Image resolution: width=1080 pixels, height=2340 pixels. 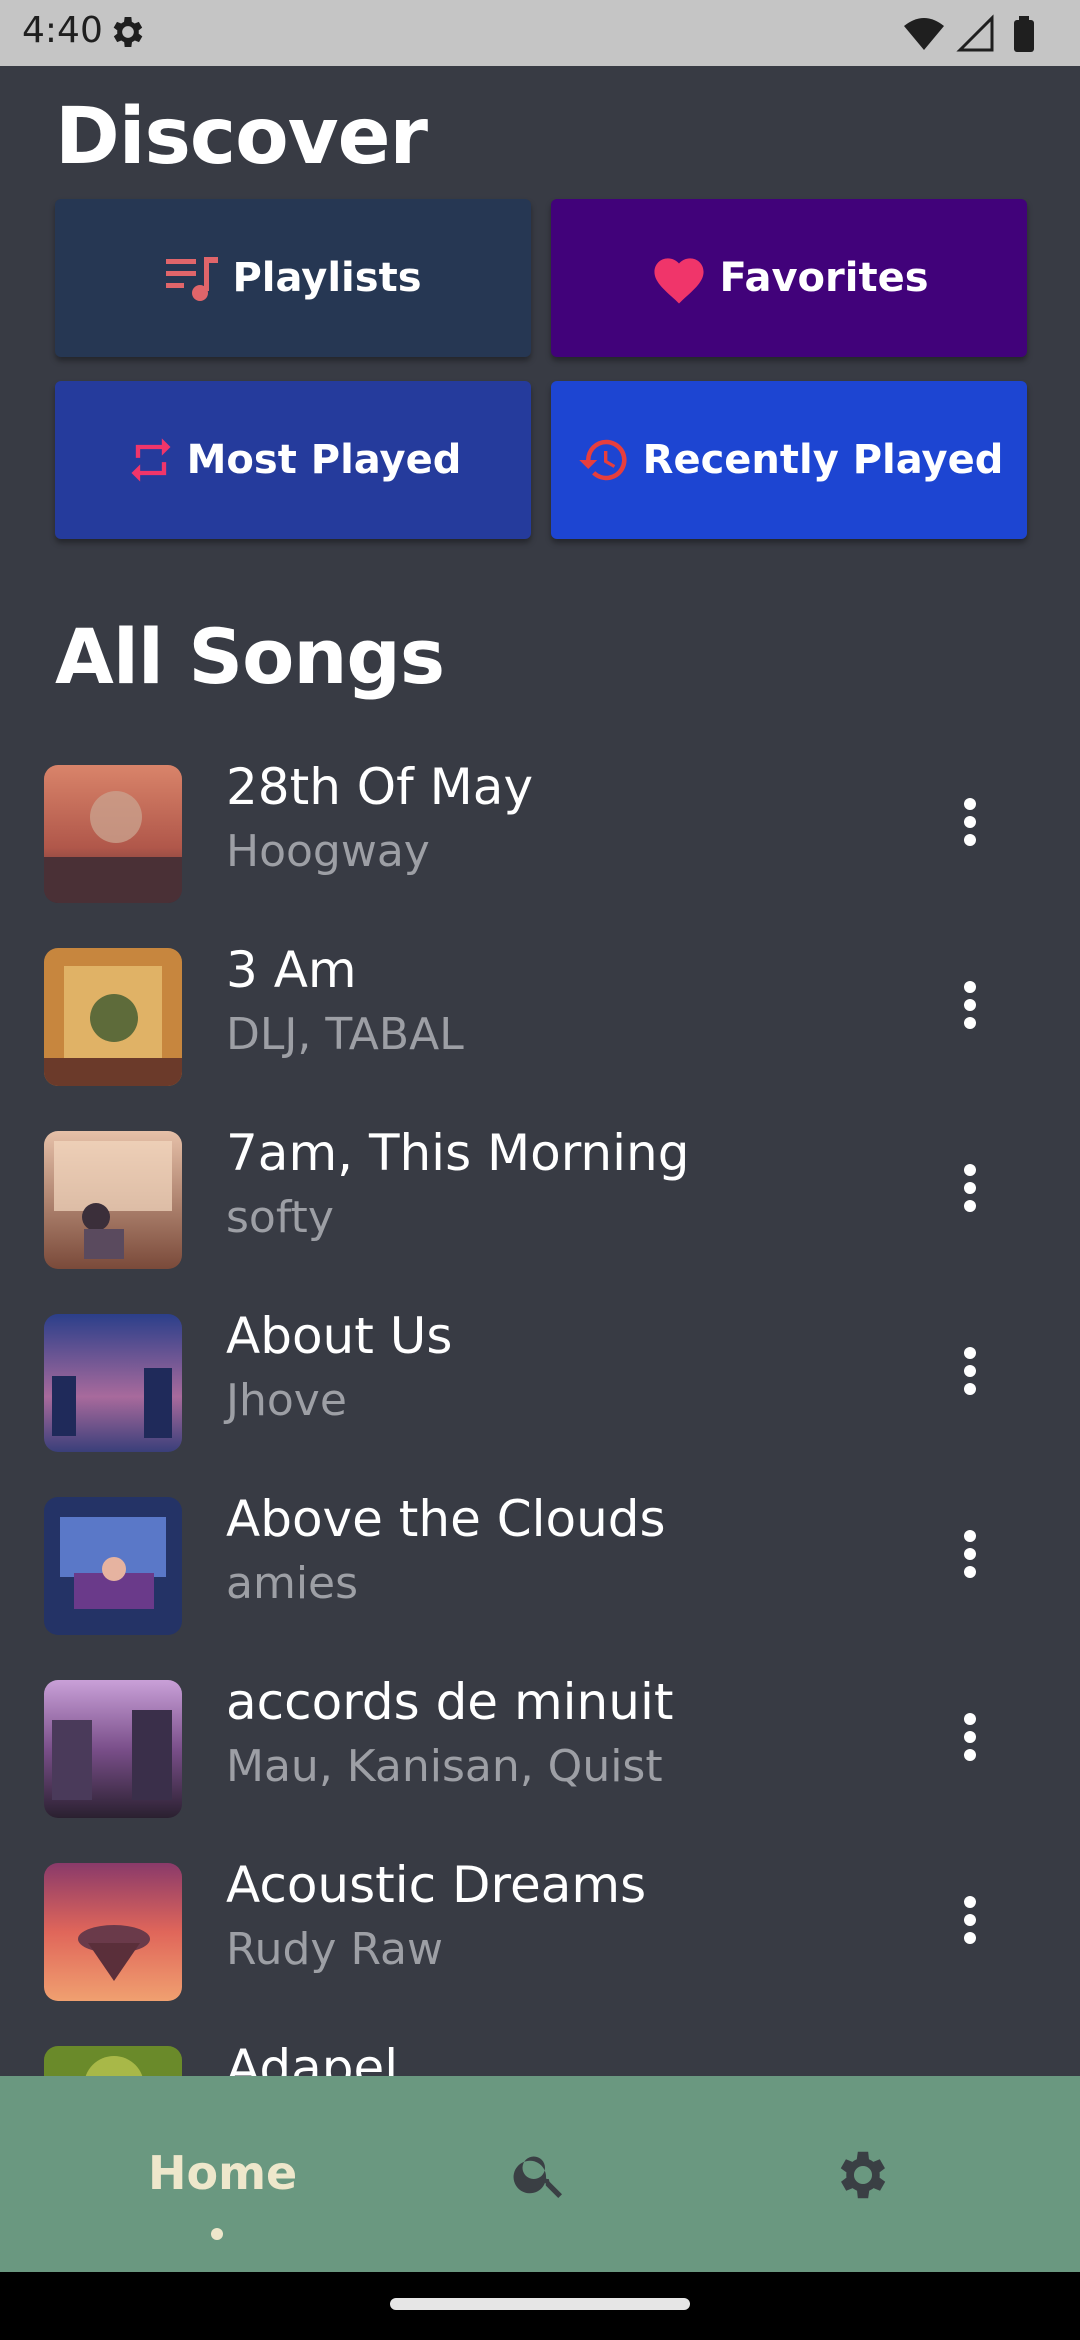 I want to click on song-artist: Jhove, so click(x=286, y=1400).